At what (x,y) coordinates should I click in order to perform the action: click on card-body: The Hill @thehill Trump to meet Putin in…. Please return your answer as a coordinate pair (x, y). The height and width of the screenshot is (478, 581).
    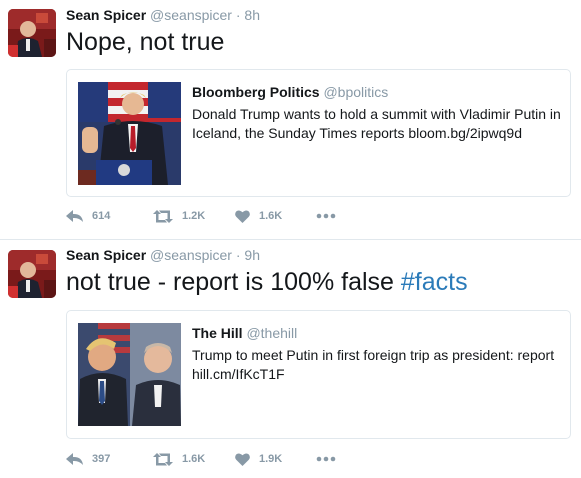
    Looking at the image, I should click on (377, 354).